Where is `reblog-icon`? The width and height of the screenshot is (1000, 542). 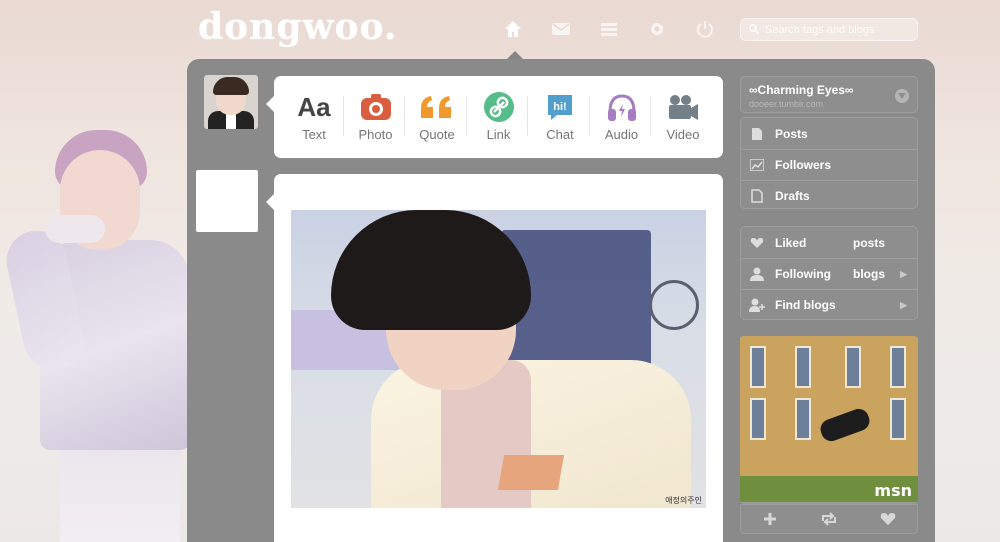 reblog-icon is located at coordinates (829, 519).